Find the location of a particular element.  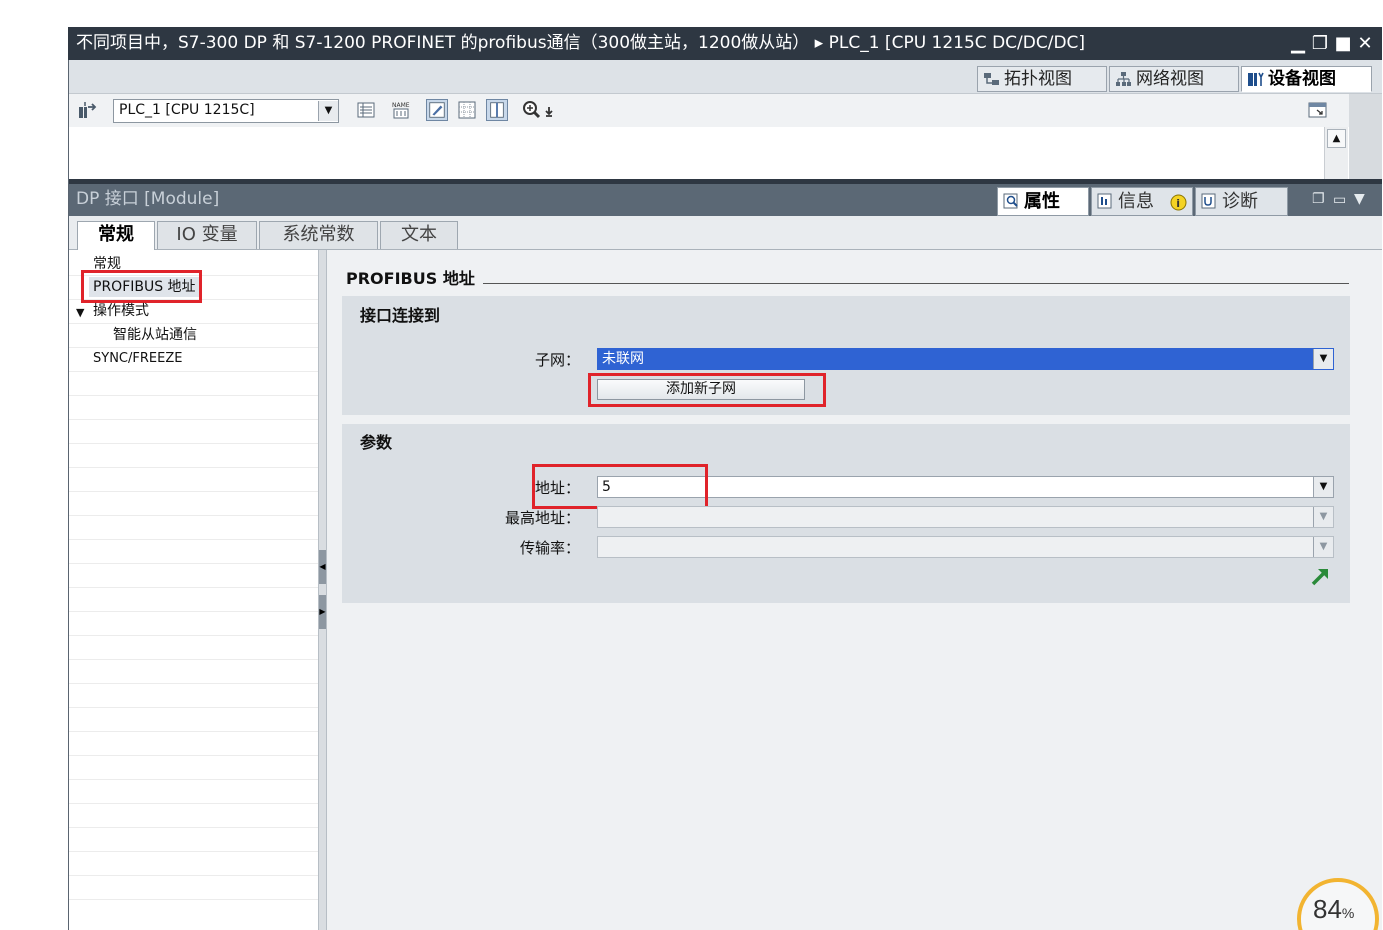

tab-properties: 属性 is located at coordinates (1043, 201).